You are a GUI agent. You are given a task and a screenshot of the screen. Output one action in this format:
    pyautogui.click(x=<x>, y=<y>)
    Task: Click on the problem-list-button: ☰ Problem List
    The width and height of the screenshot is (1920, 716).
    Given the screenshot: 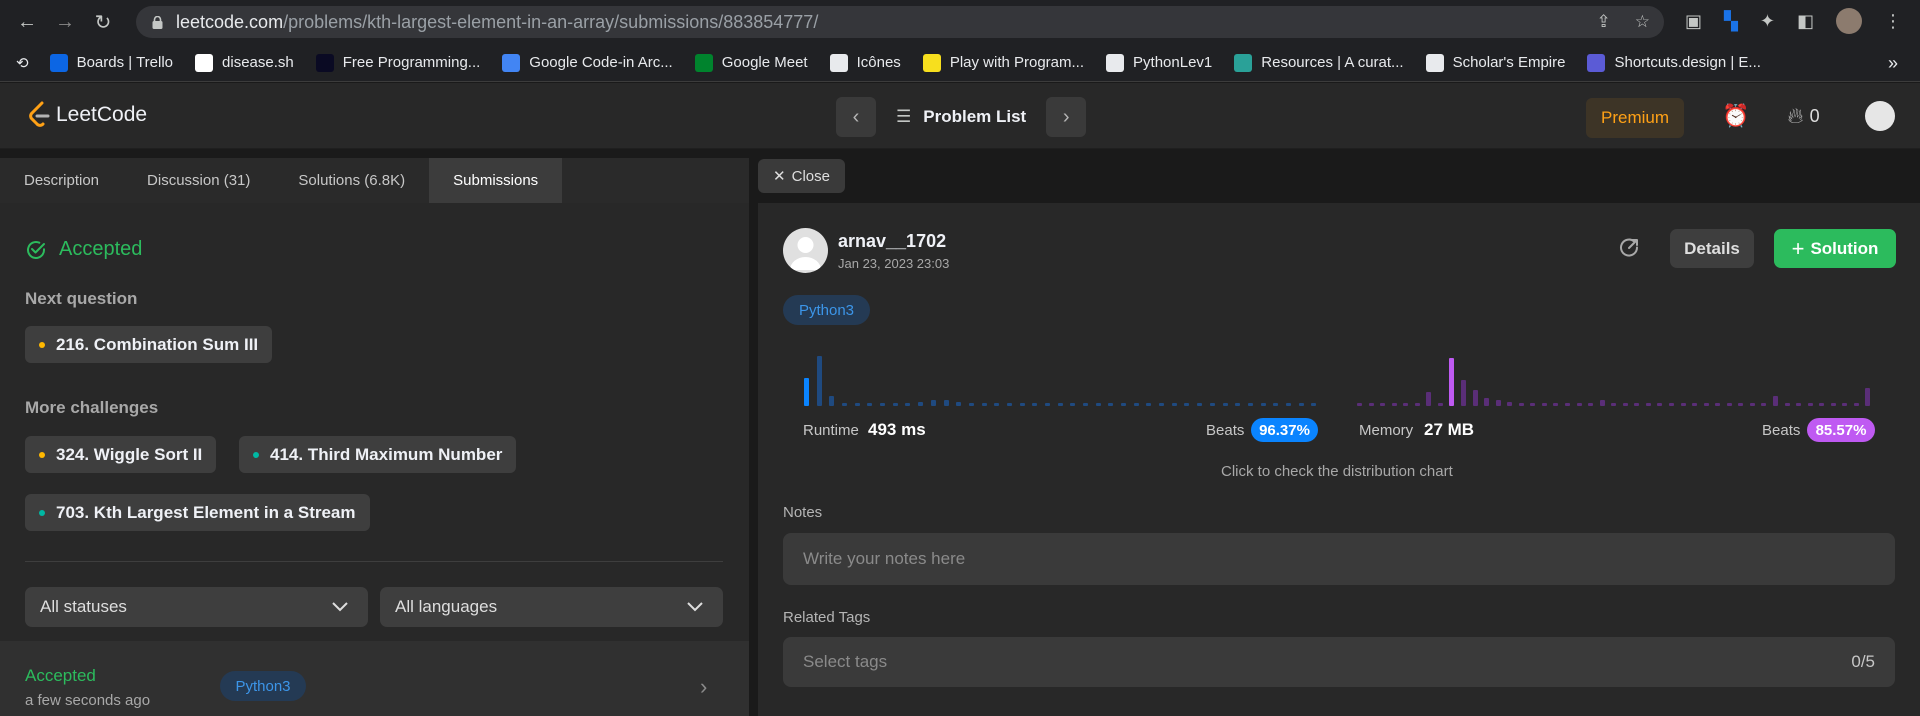 What is the action you would take?
    pyautogui.click(x=961, y=117)
    